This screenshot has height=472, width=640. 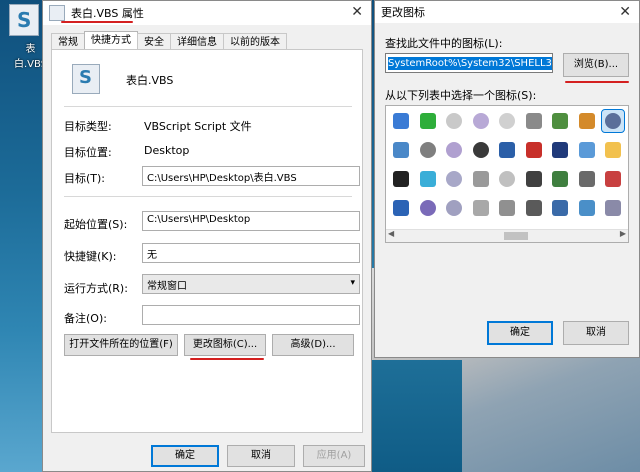 I want to click on cd-rw-icon, so click(x=454, y=179).